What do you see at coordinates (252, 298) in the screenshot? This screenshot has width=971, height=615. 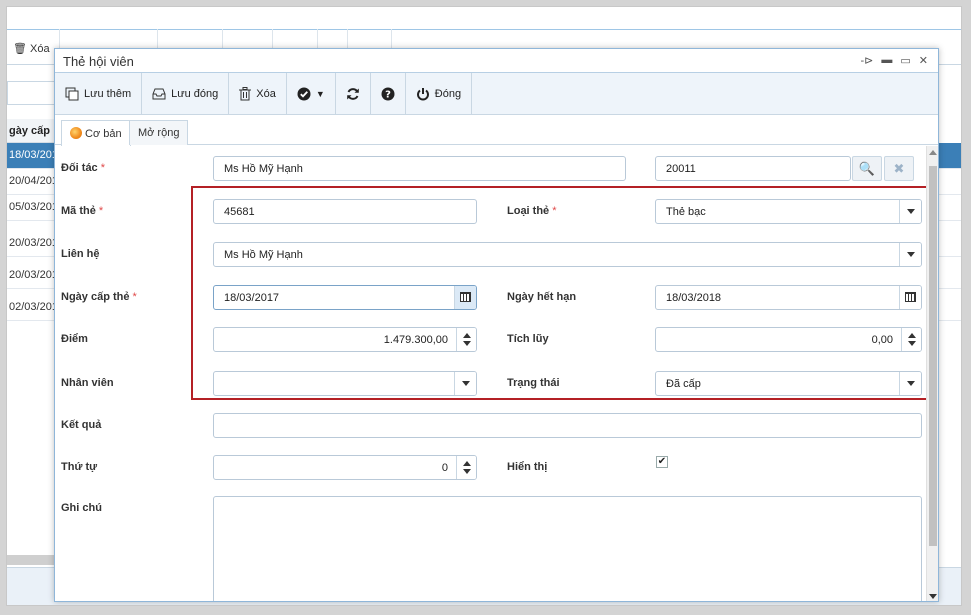 I see `issue-date-value: 18/03/2017` at bounding box center [252, 298].